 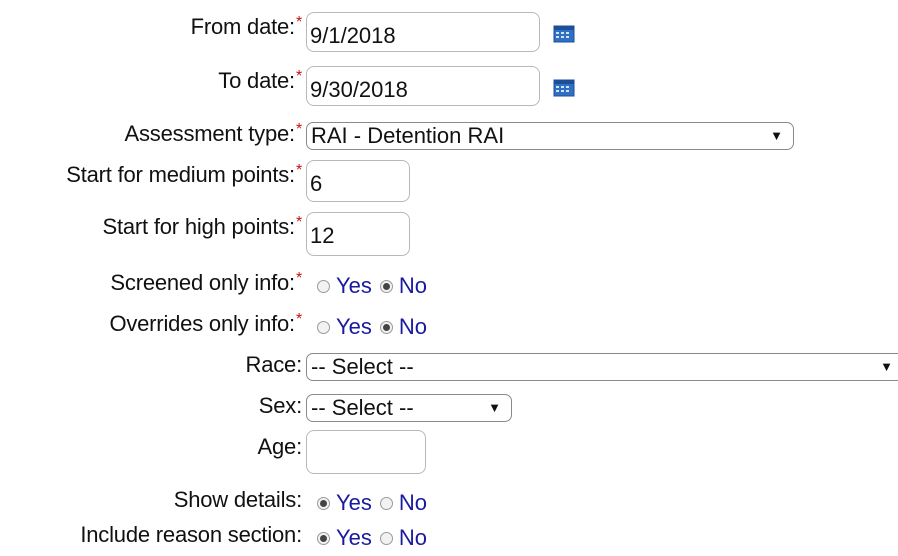 What do you see at coordinates (550, 136) in the screenshot?
I see `assessment-type-select: RAI - Detention RAI ▼` at bounding box center [550, 136].